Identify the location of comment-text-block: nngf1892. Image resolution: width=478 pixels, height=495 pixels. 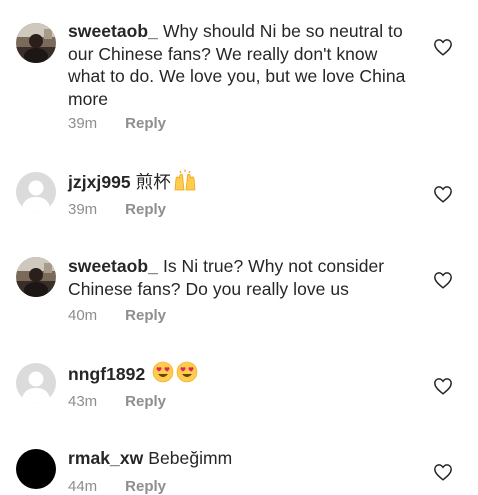
(238, 375).